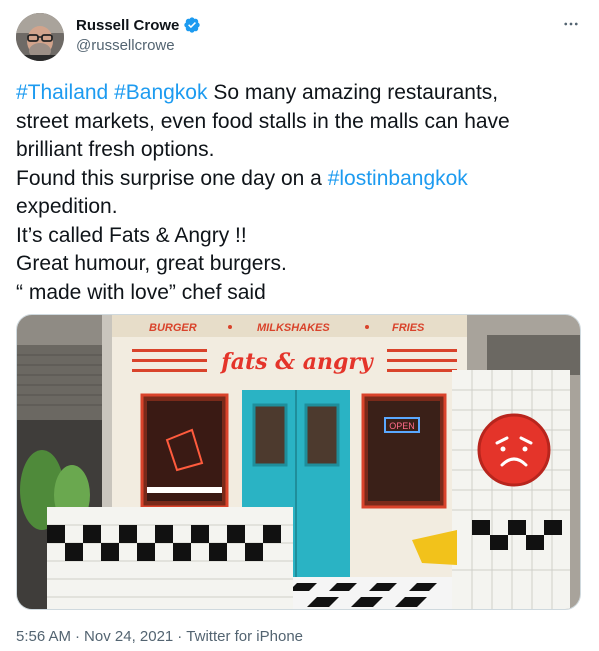  What do you see at coordinates (43, 636) in the screenshot?
I see `tweet-time: 5:56 AM` at bounding box center [43, 636].